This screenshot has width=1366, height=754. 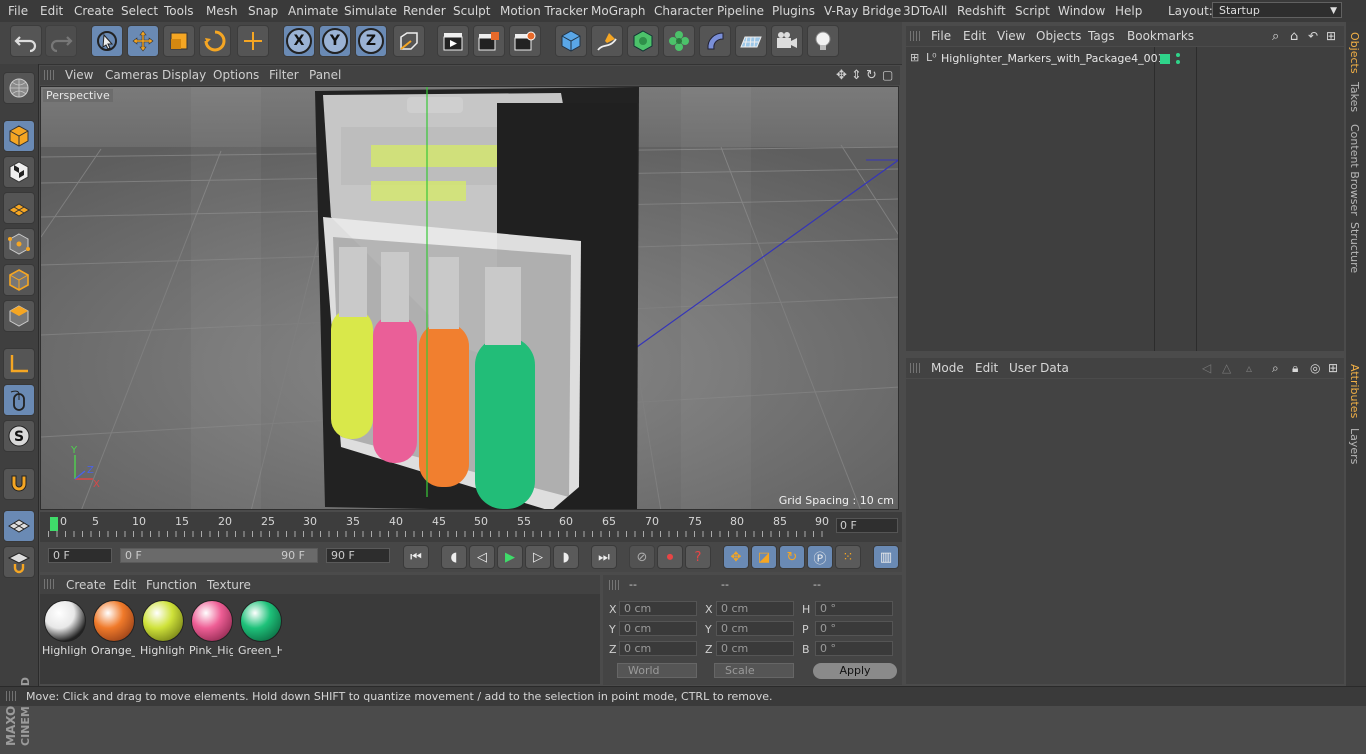 What do you see at coordinates (370, 11) in the screenshot?
I see `menu-simulate: Simulate` at bounding box center [370, 11].